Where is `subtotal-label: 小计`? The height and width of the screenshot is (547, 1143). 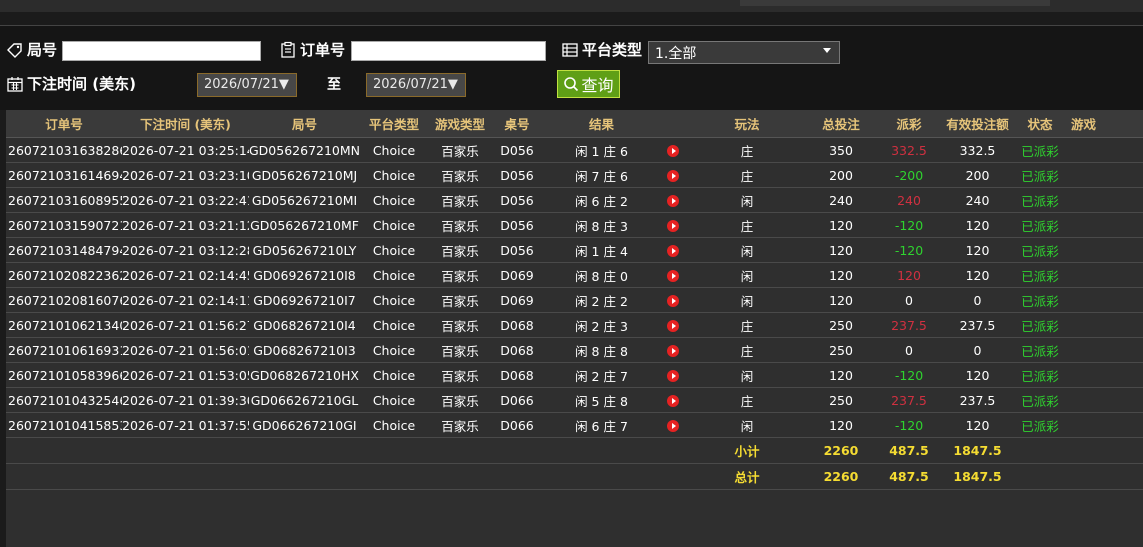 subtotal-label: 小计 is located at coordinates (747, 450).